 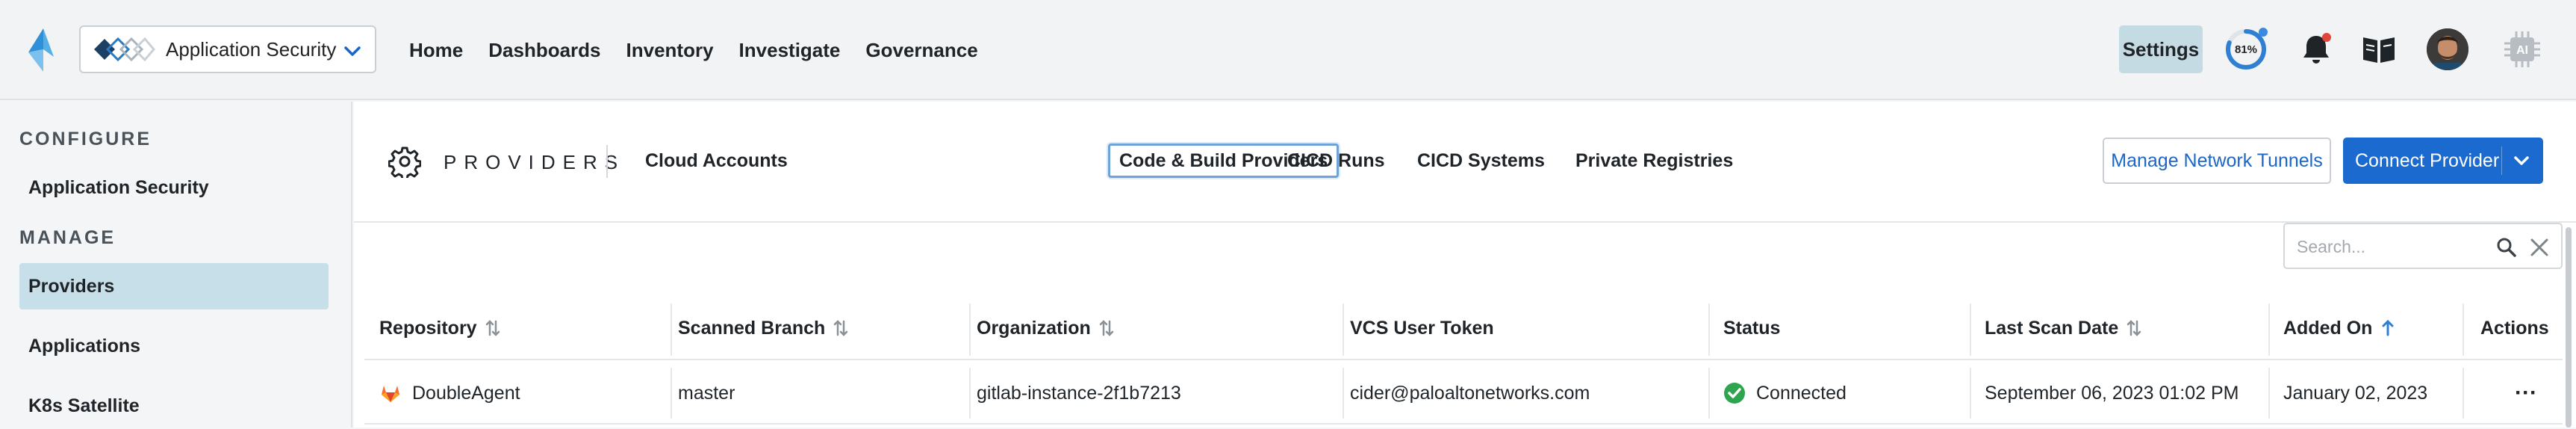 What do you see at coordinates (436, 50) in the screenshot?
I see `nav-home: Home` at bounding box center [436, 50].